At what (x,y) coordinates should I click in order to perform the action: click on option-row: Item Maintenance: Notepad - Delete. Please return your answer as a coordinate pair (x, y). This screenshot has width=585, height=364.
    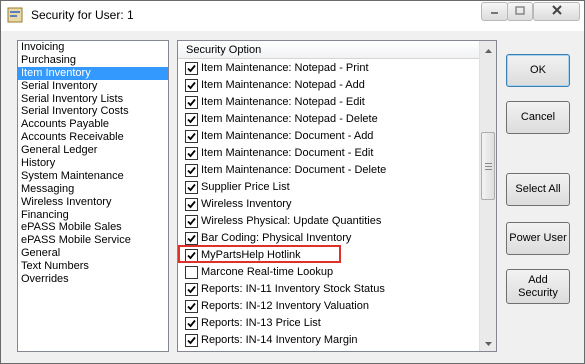
    Looking at the image, I should click on (328, 119).